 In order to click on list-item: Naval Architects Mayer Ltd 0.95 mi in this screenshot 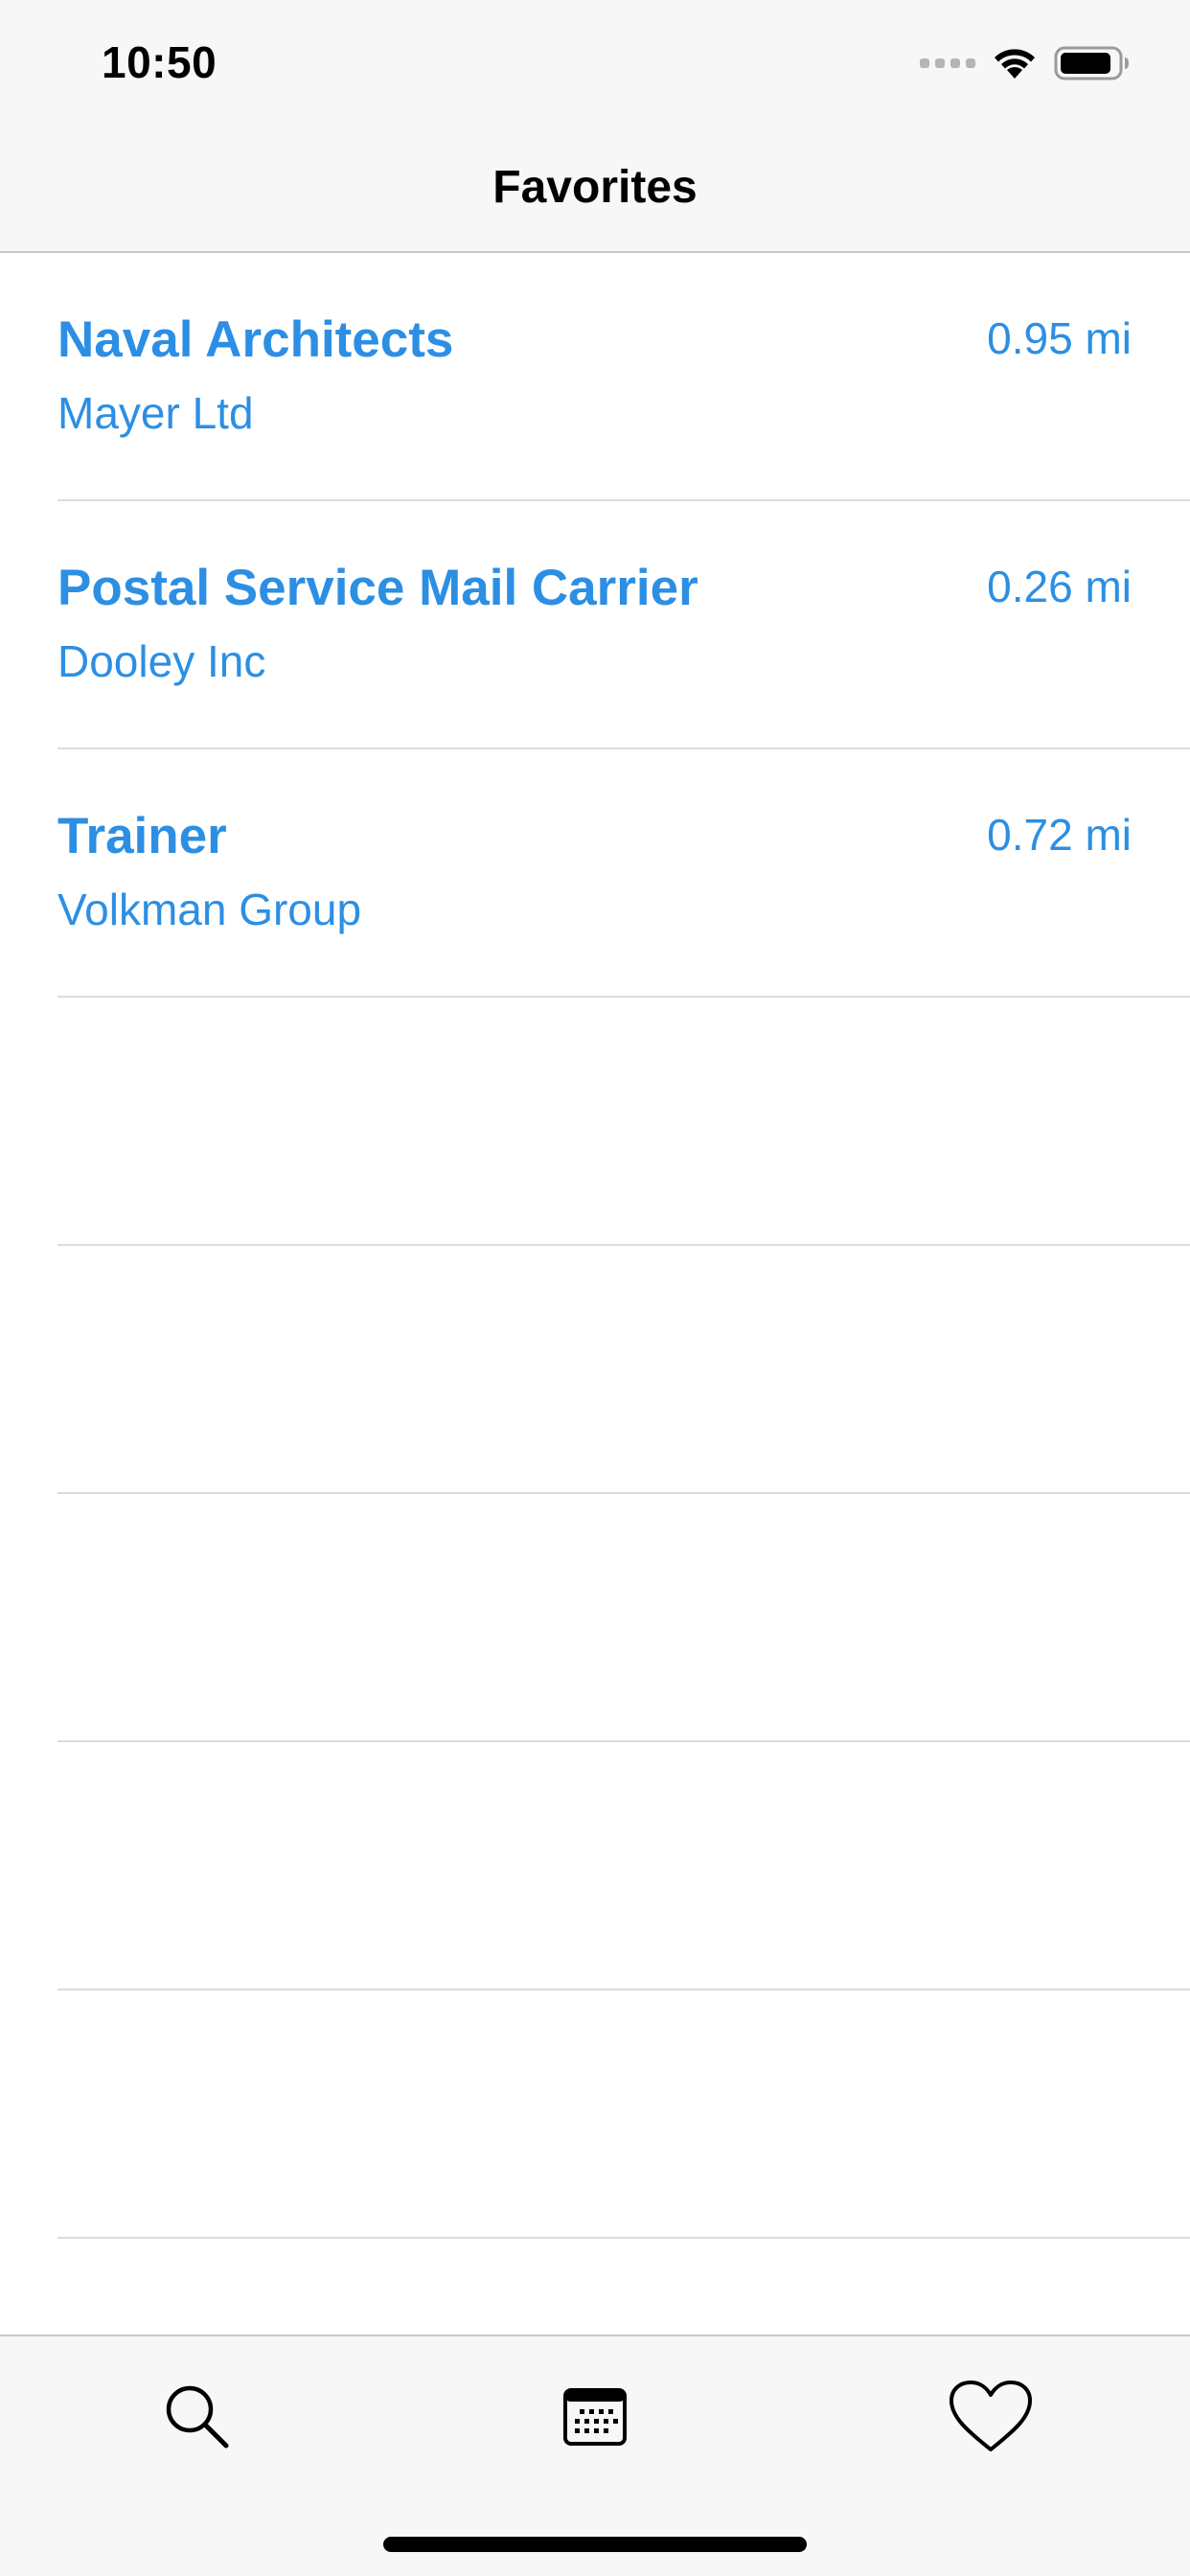, I will do `click(623, 377)`.